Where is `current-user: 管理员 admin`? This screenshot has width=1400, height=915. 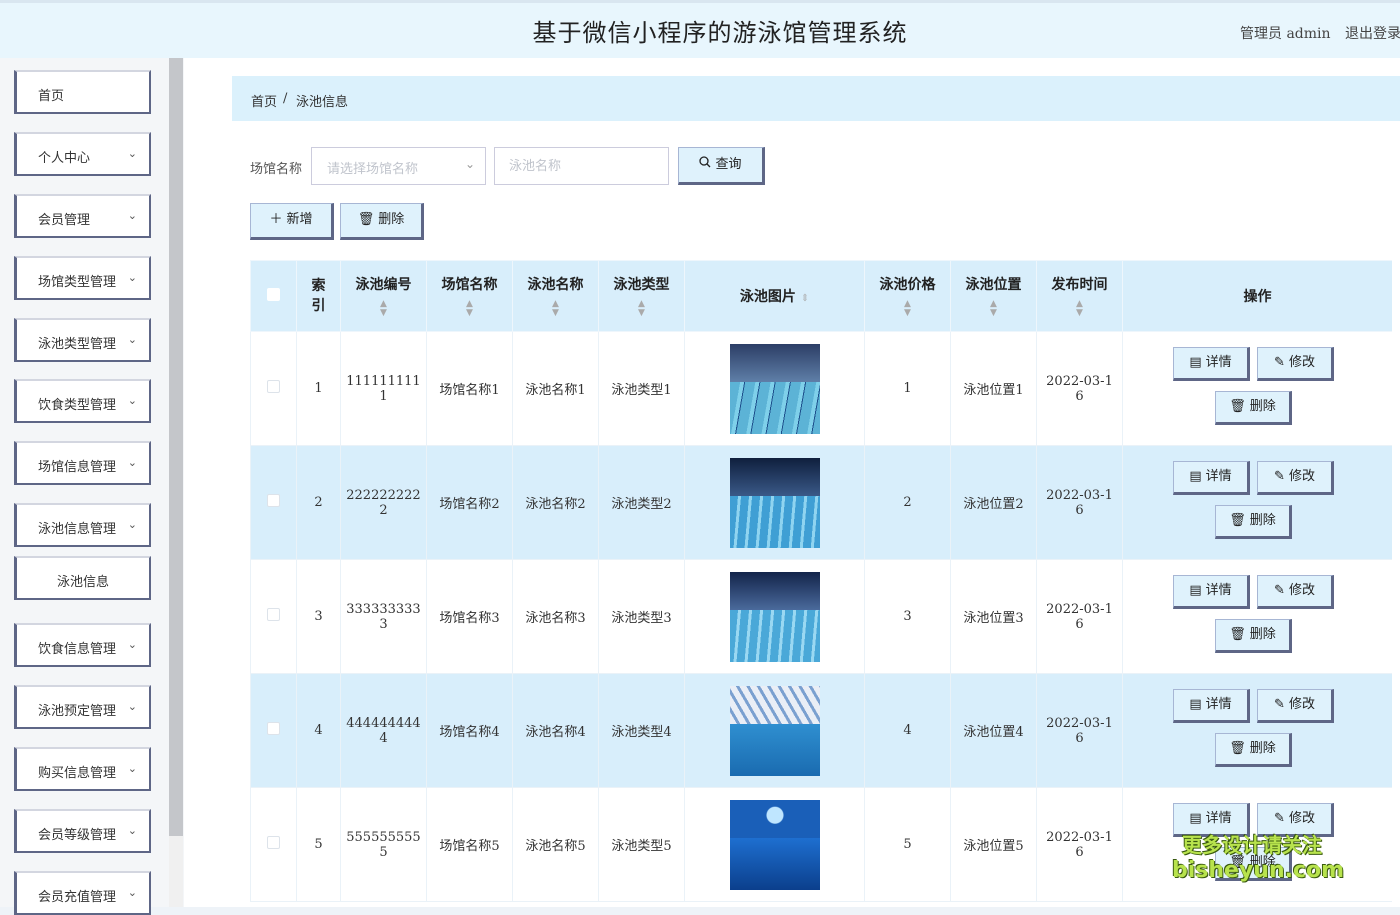
current-user: 管理员 admin is located at coordinates (1285, 34).